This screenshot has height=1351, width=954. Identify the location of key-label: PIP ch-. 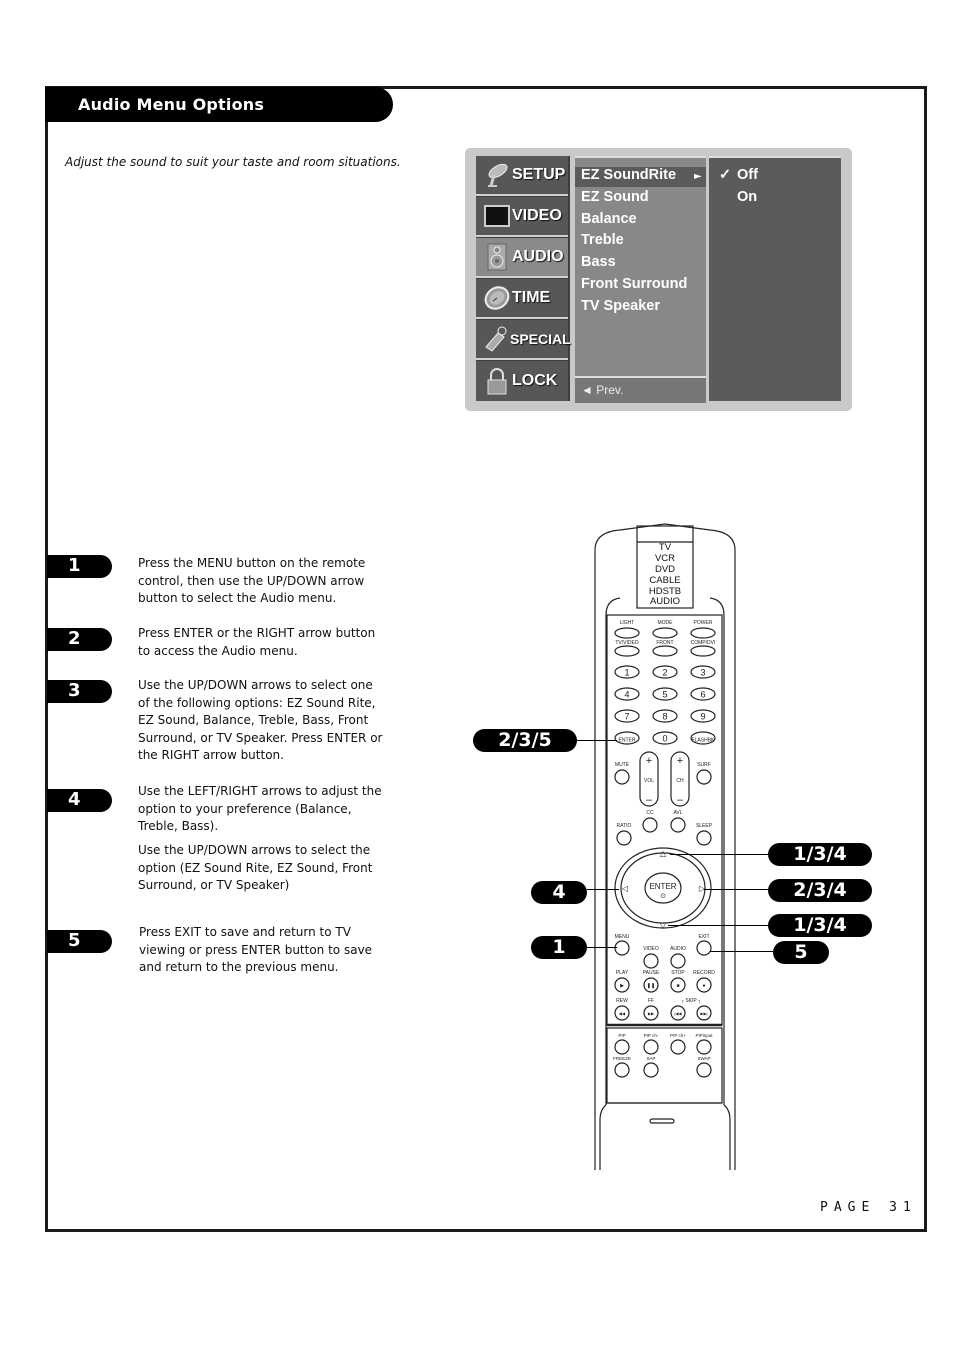
(651, 1035).